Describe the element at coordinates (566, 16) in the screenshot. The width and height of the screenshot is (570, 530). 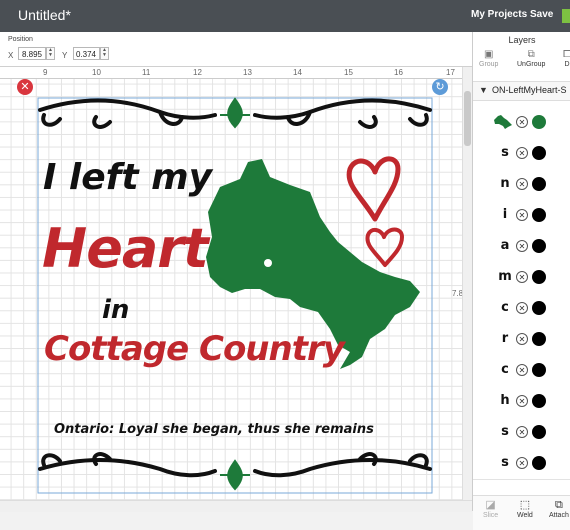
I see `make-it-button` at that location.